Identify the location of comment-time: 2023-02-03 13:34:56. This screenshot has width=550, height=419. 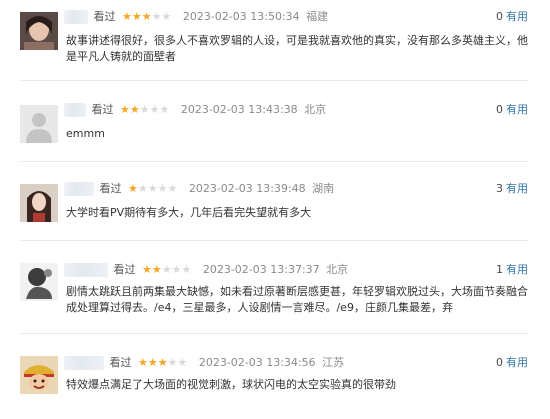
(257, 362).